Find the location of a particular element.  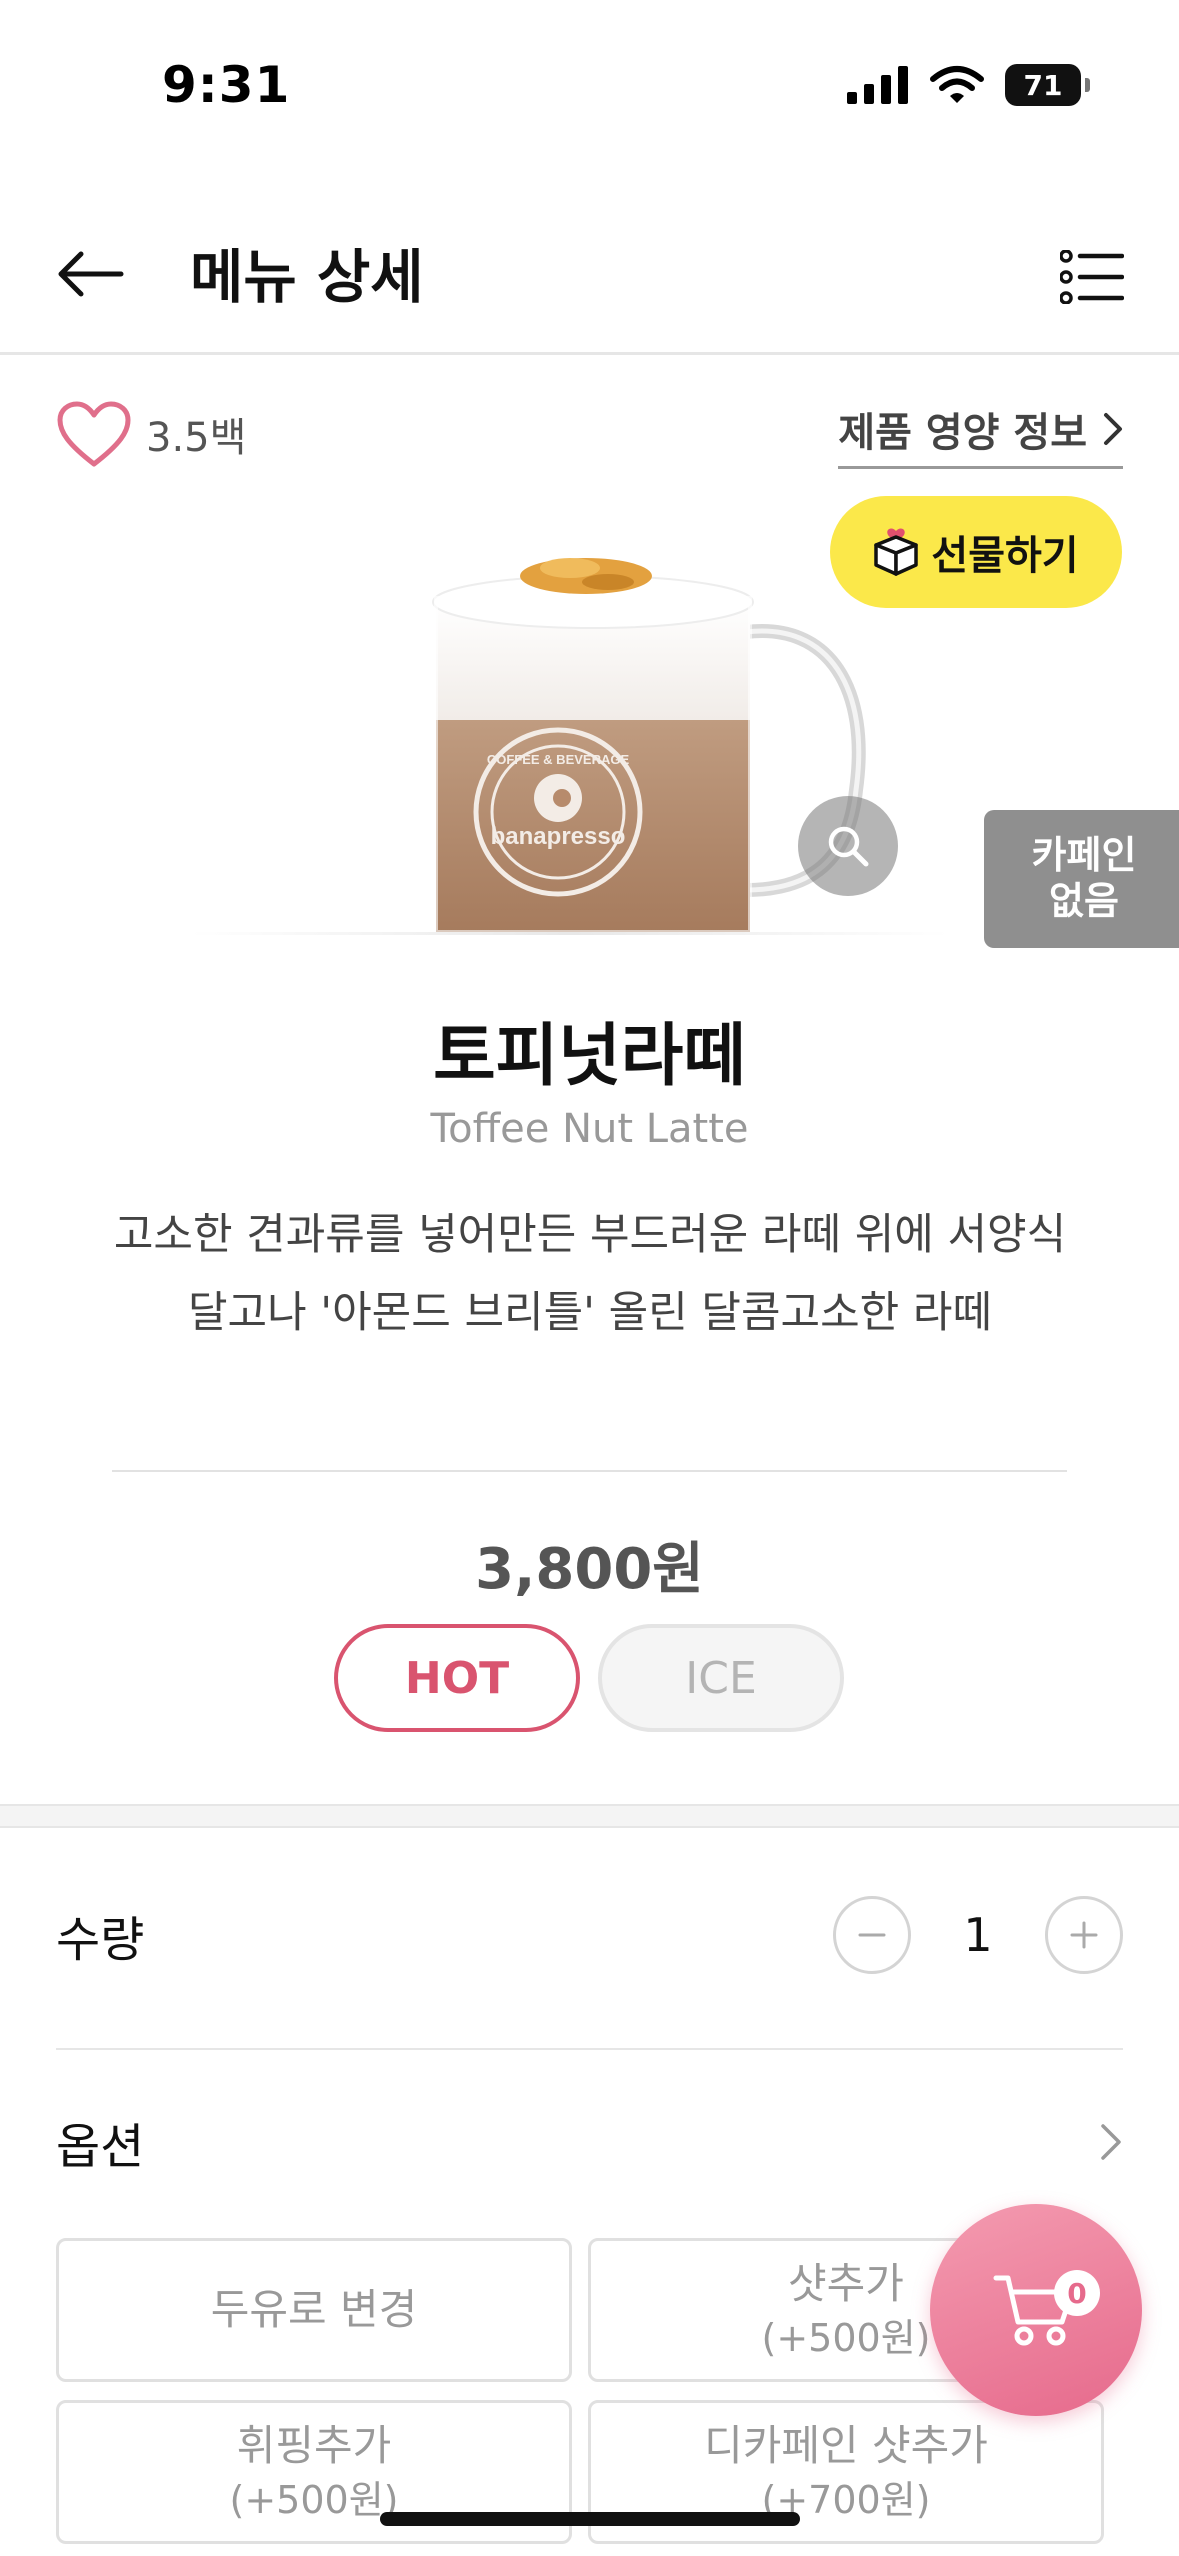

product-name-english: Toffee Nut Latte is located at coordinates (589, 1129).